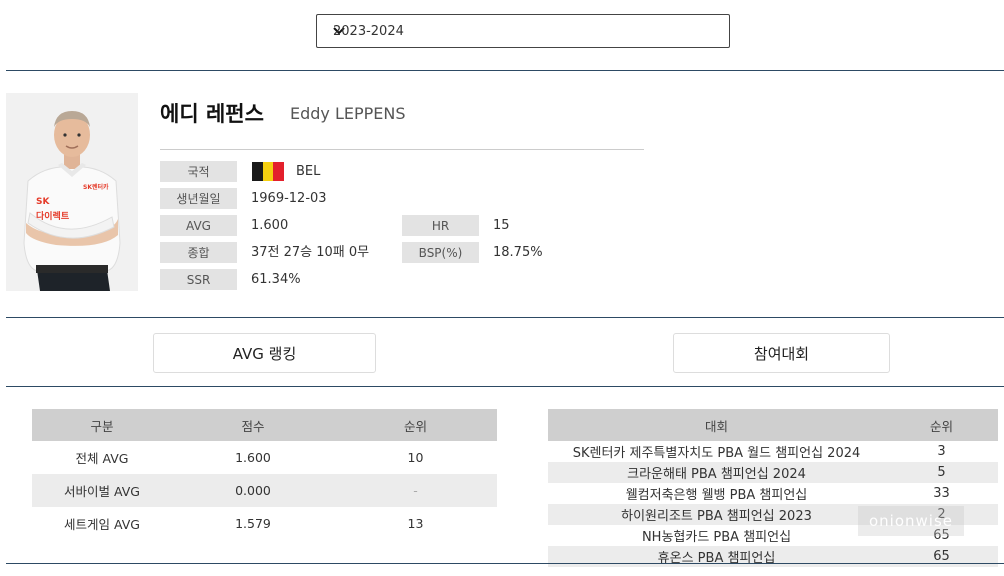 Image resolution: width=1004 pixels, height=576 pixels. I want to click on nationality-value: BEL, so click(308, 171).